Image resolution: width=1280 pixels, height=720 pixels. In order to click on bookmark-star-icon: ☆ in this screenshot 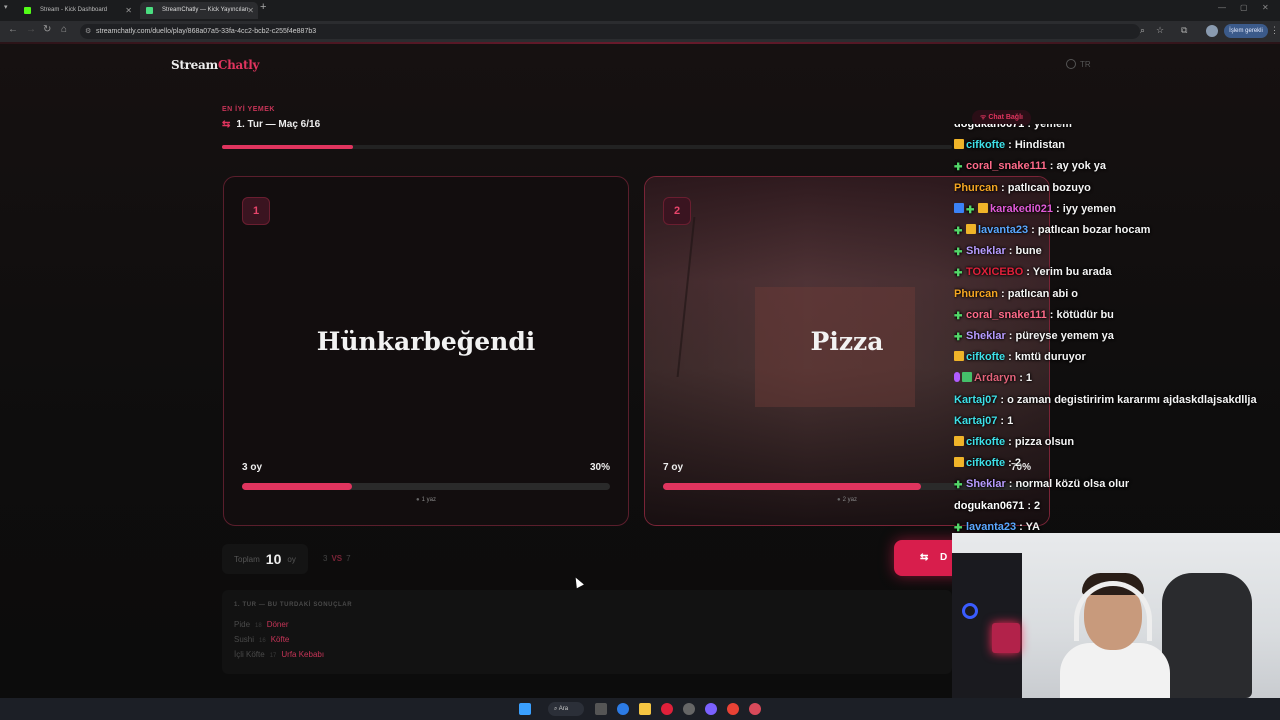, I will do `click(1160, 30)`.